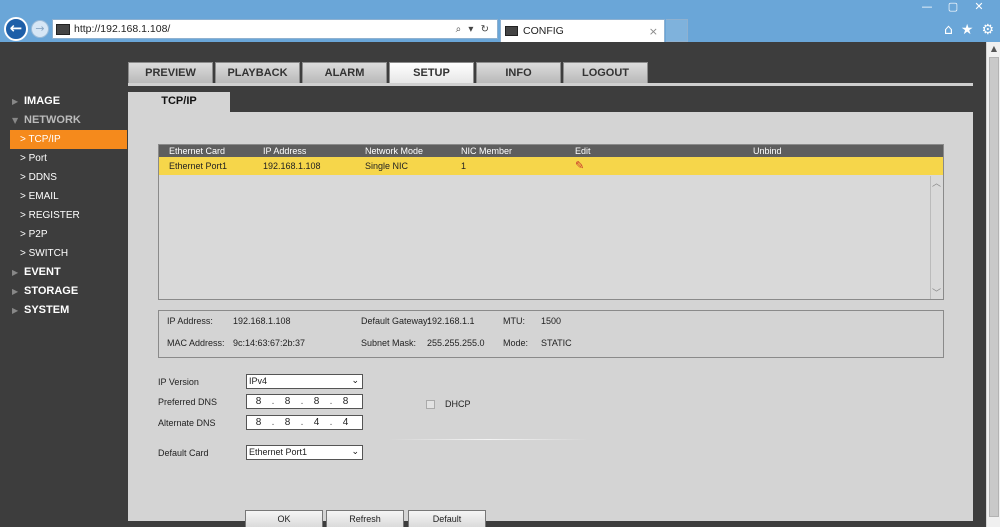 The width and height of the screenshot is (1000, 527). I want to click on cell-edit: ✎, so click(654, 166).